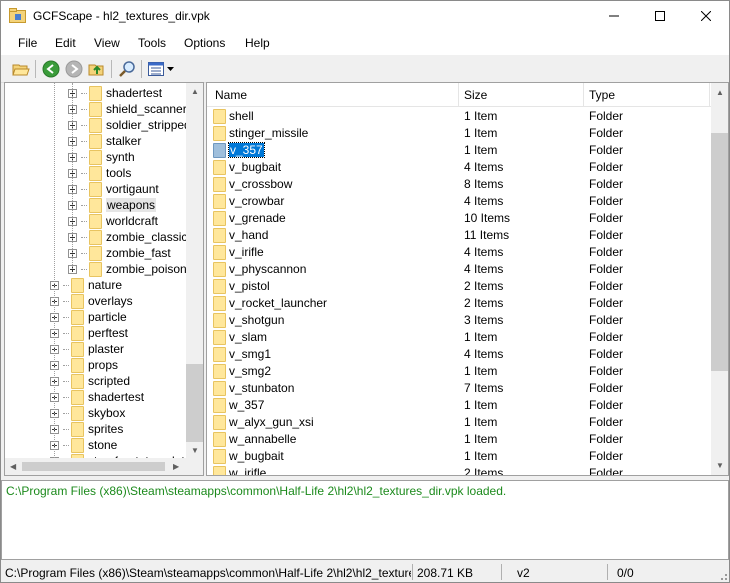 The width and height of the screenshot is (730, 583). Describe the element at coordinates (459, 150) in the screenshot. I see `list-item: v_357 1 Item Folder` at that location.